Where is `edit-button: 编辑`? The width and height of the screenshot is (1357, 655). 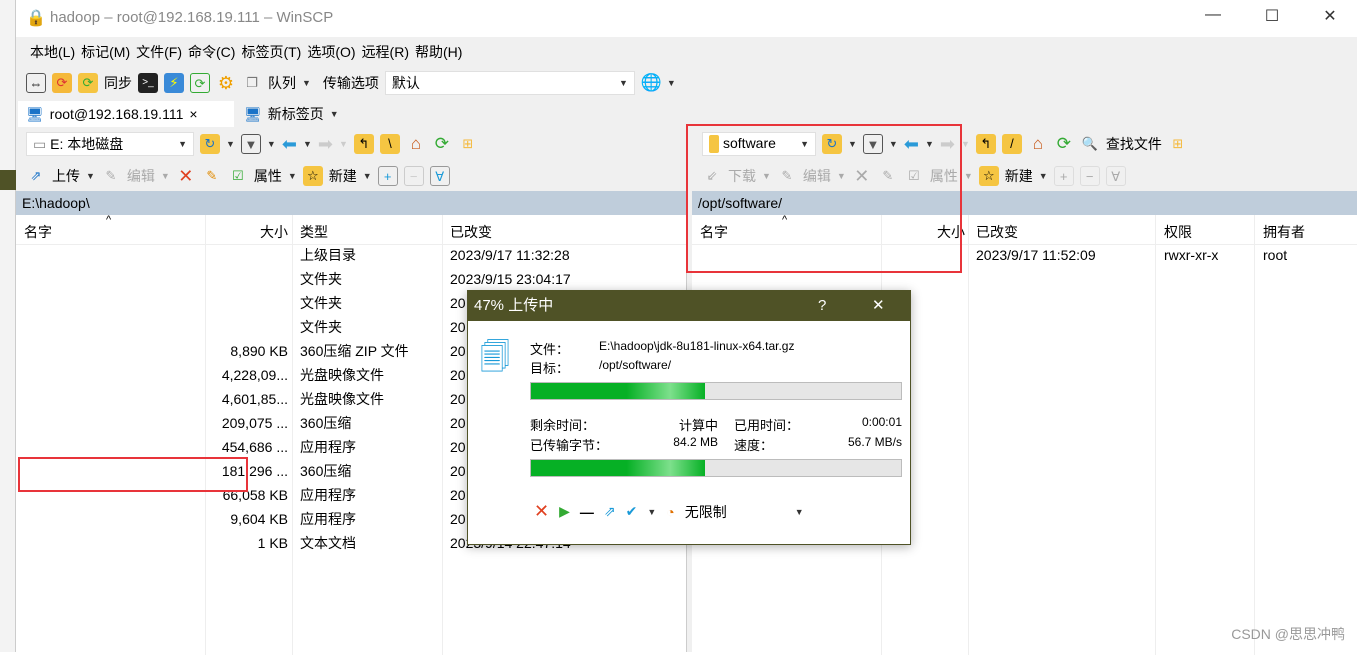
edit-button: 编辑 is located at coordinates (141, 176).